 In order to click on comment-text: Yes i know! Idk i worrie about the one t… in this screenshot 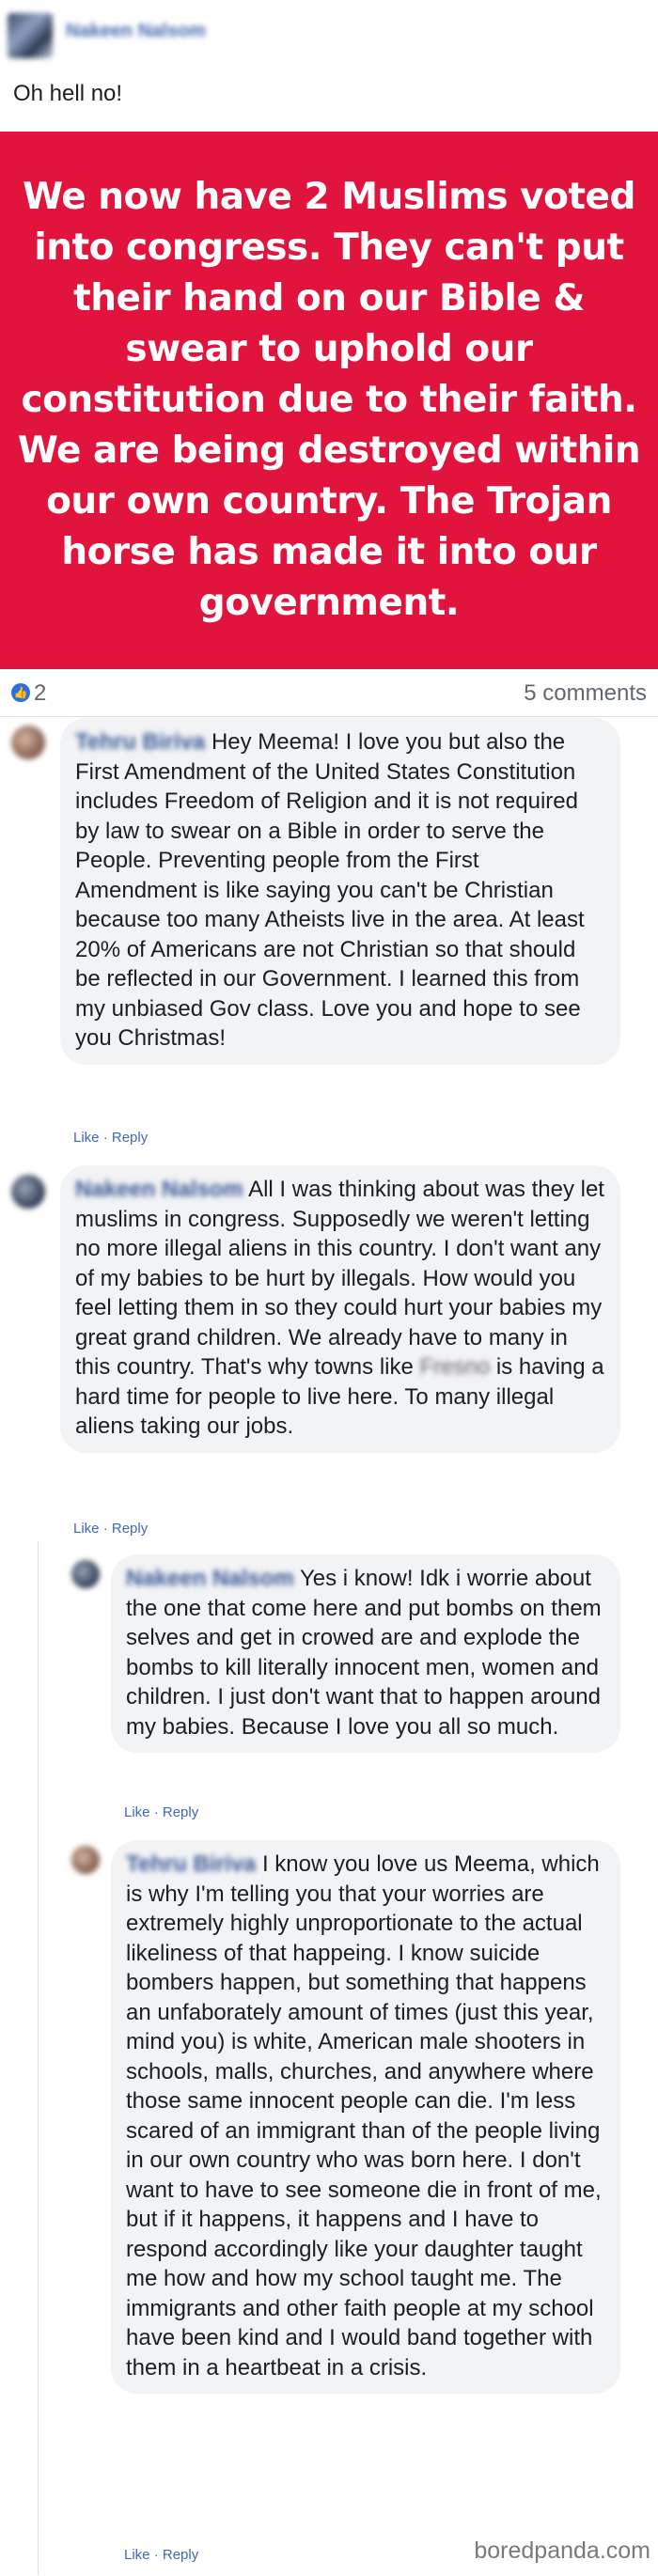, I will do `click(364, 1653)`.